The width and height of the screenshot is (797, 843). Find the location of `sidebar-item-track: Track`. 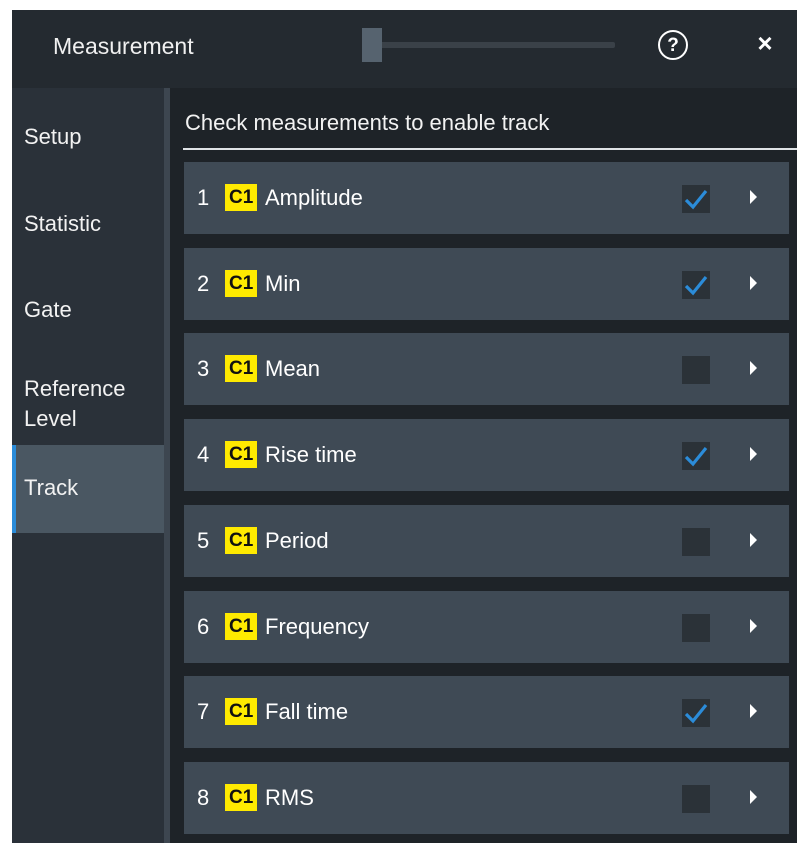

sidebar-item-track: Track is located at coordinates (88, 489).